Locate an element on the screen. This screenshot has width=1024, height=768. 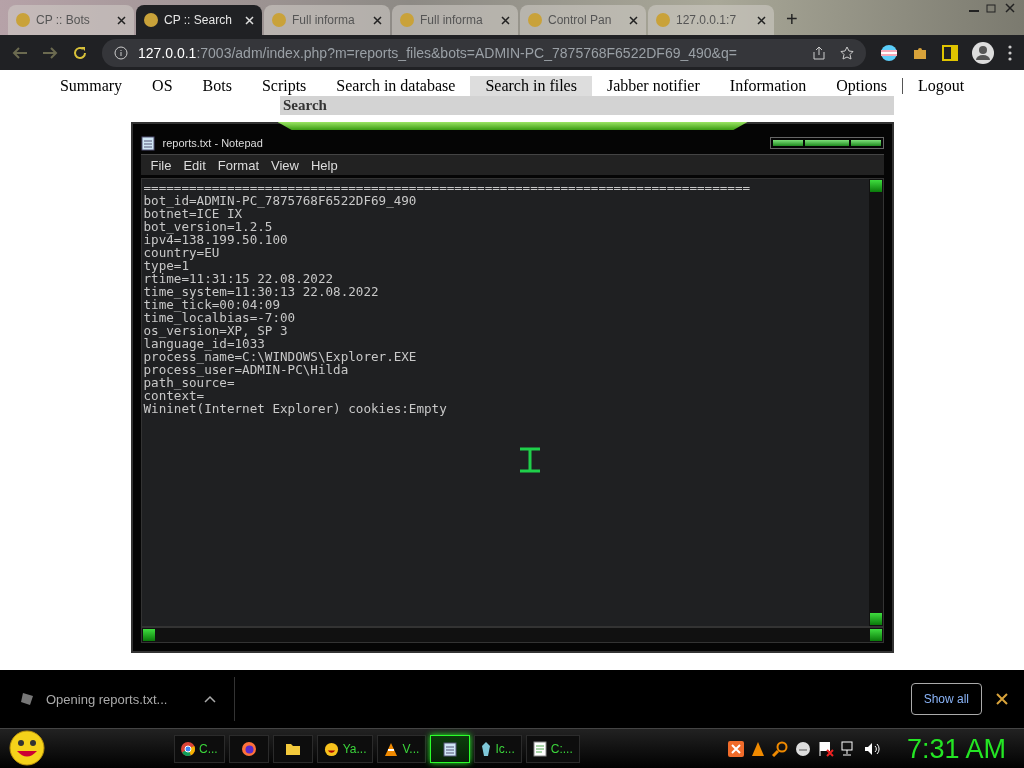
submenu-item: Search is located at coordinates (587, 105).